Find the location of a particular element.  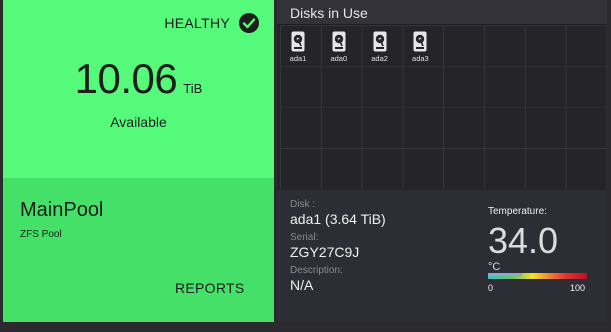

check-circle-icon is located at coordinates (249, 23).